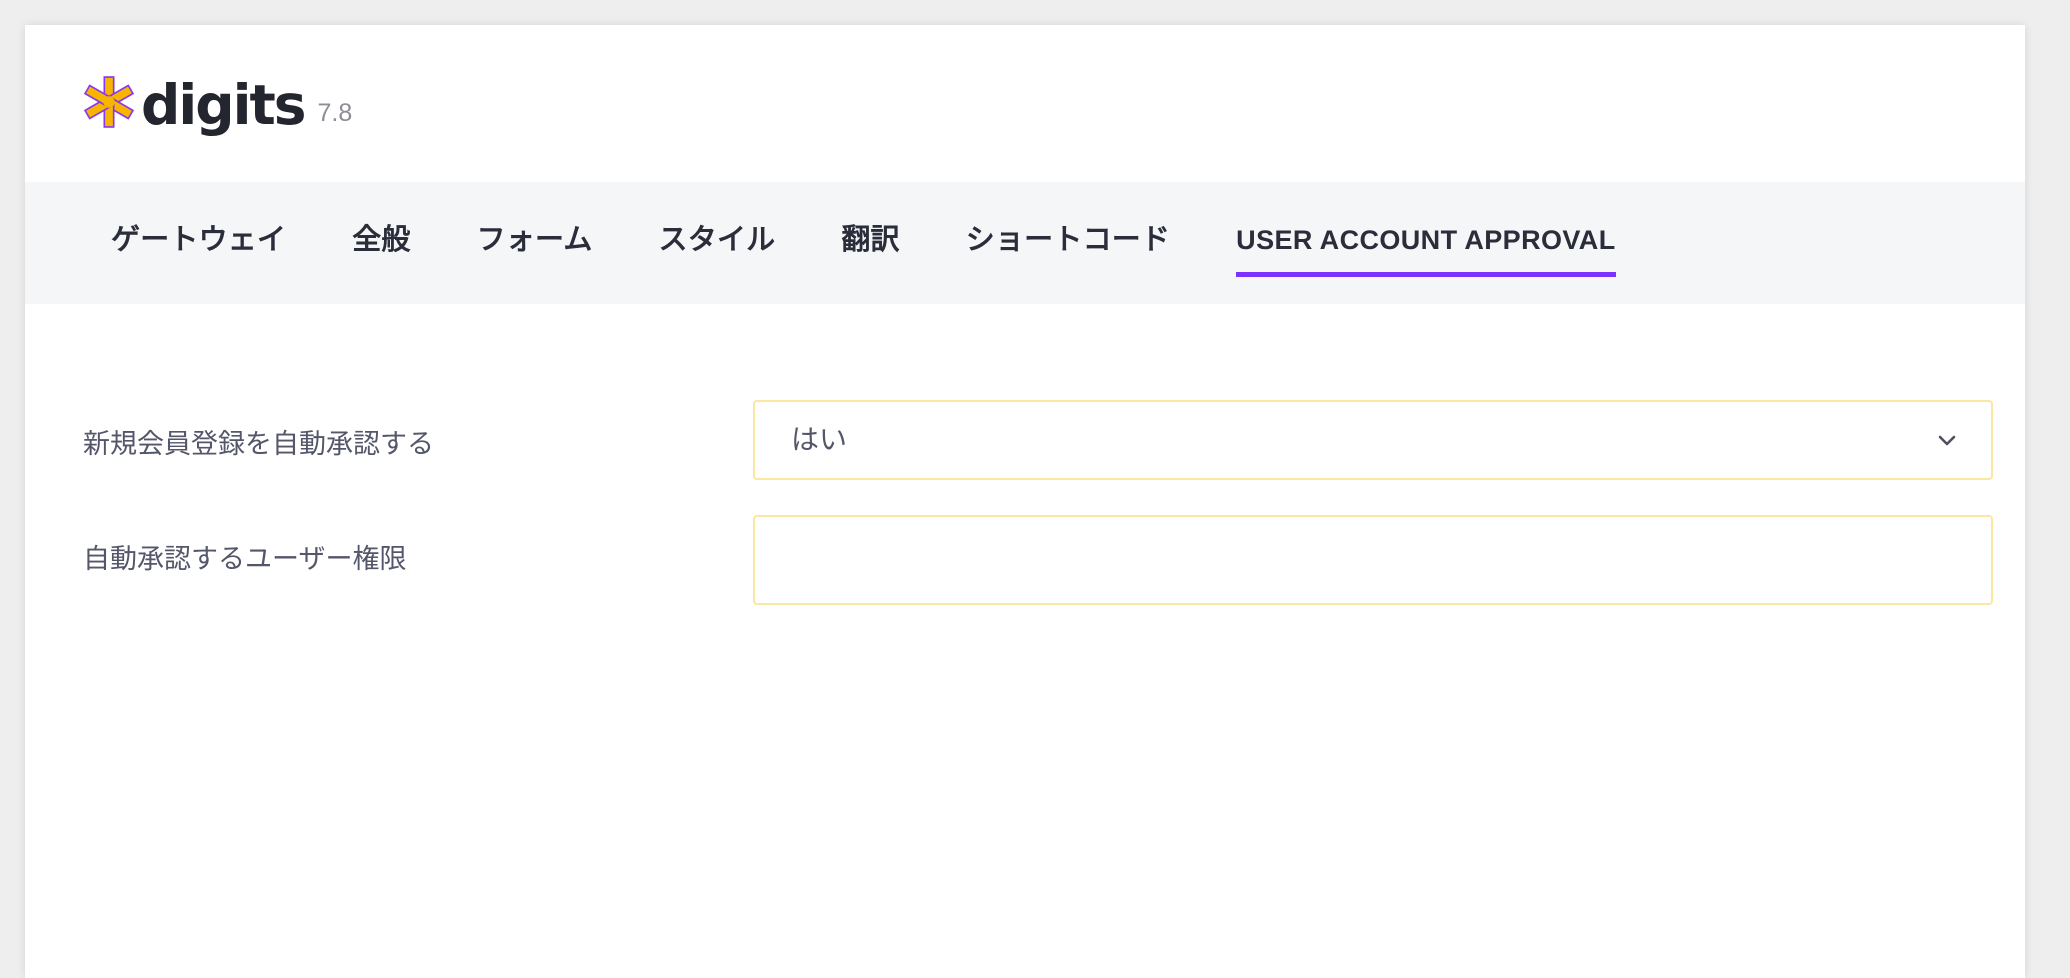 This screenshot has width=2070, height=978. I want to click on tab-form: フォーム, so click(535, 243).